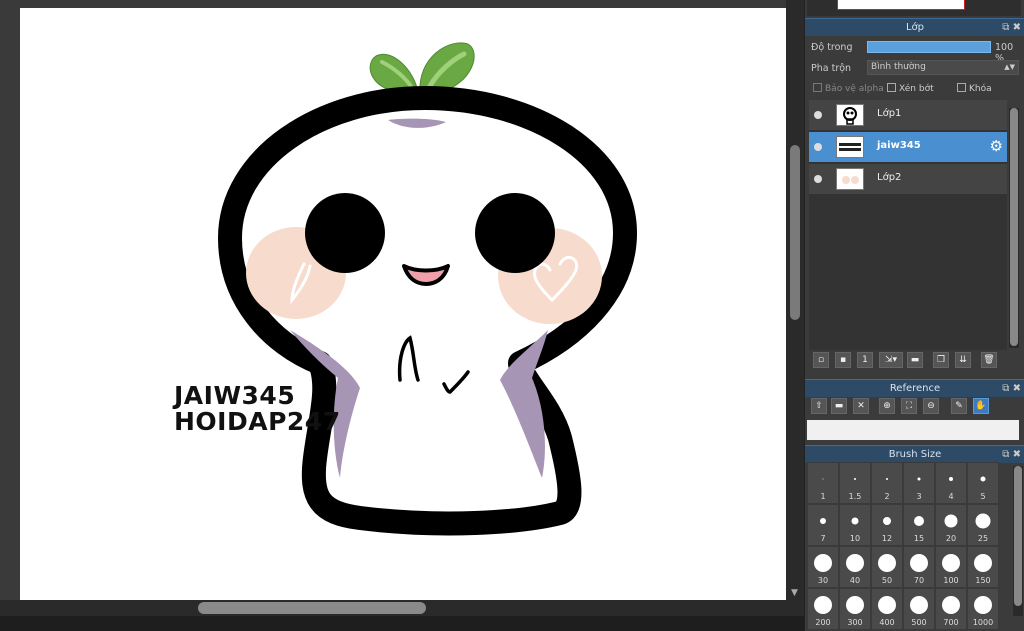  What do you see at coordinates (887, 567) in the screenshot?
I see `brush-size-cell: 50` at bounding box center [887, 567].